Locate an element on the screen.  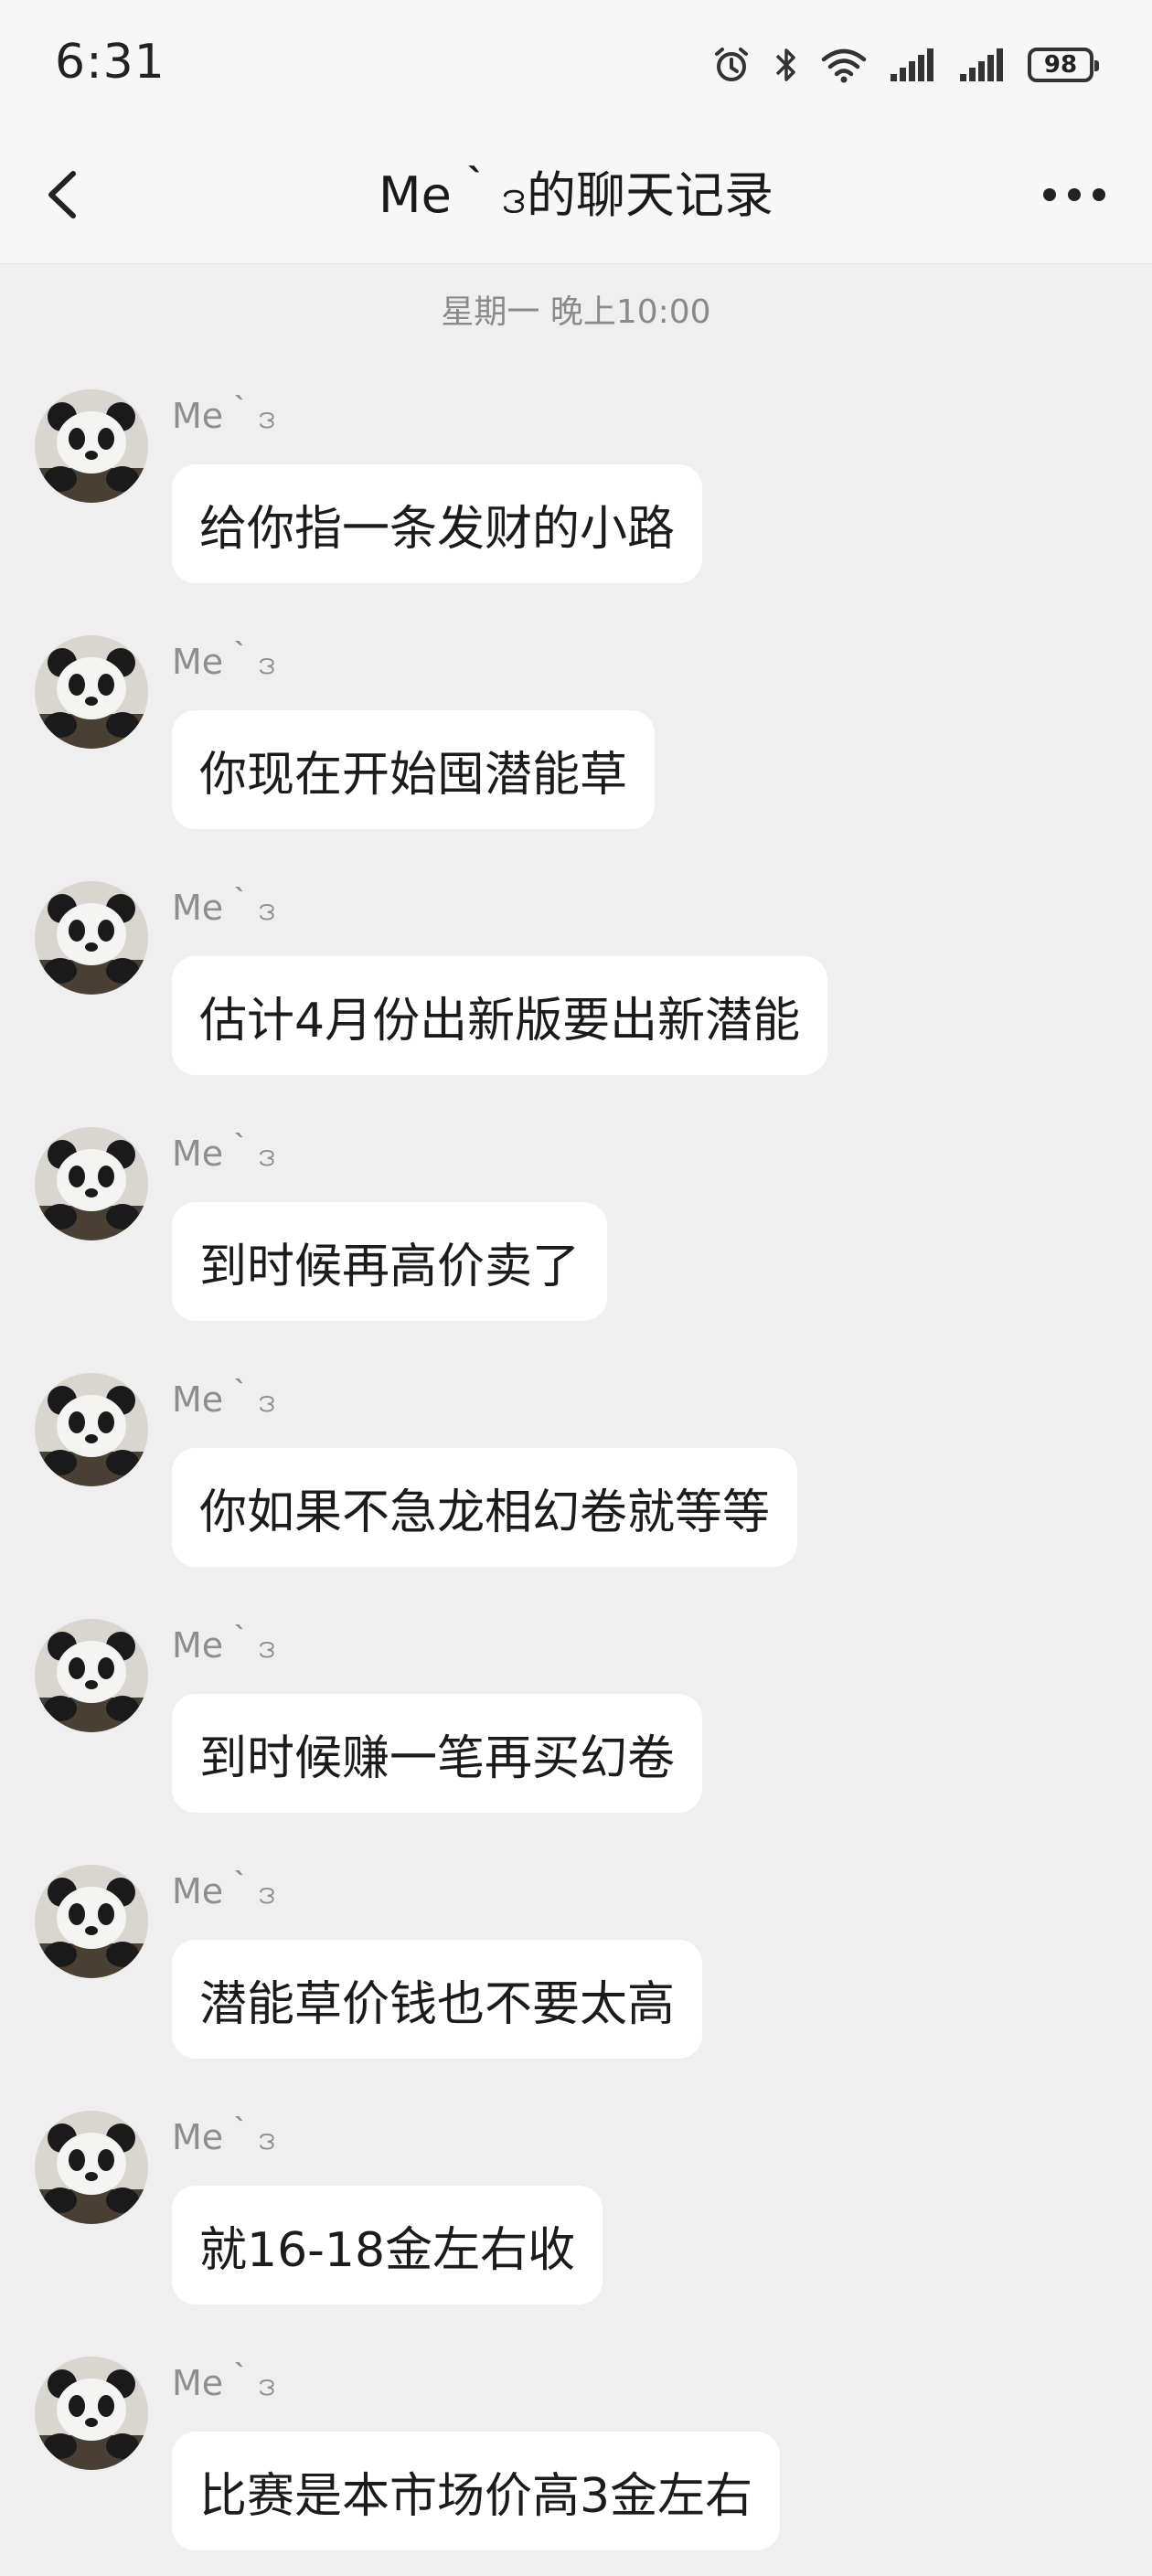
message-item: Me｀ဒ 就16-18金左右收 is located at coordinates (576, 2221).